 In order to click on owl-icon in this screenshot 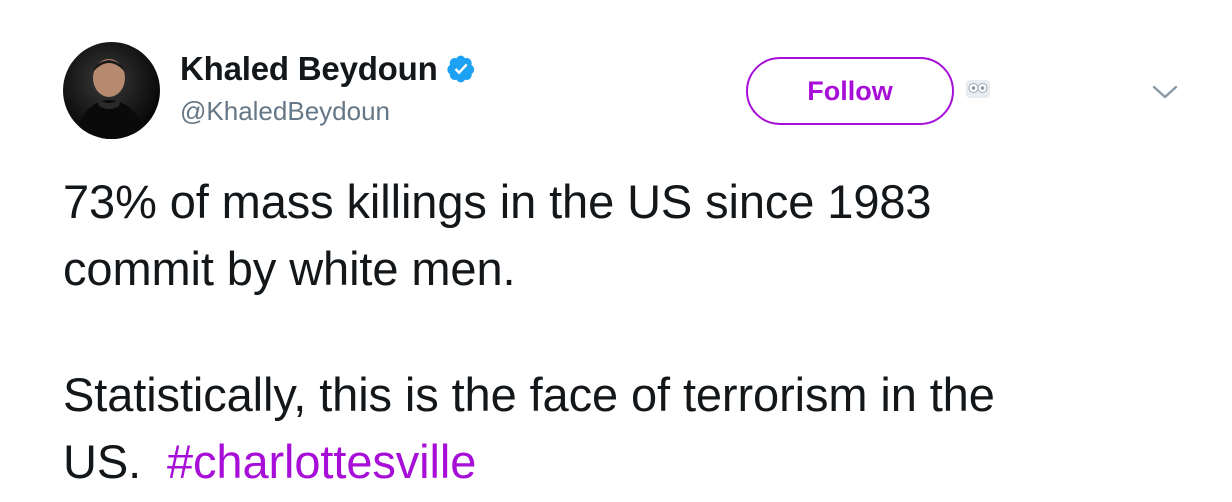, I will do `click(978, 89)`.